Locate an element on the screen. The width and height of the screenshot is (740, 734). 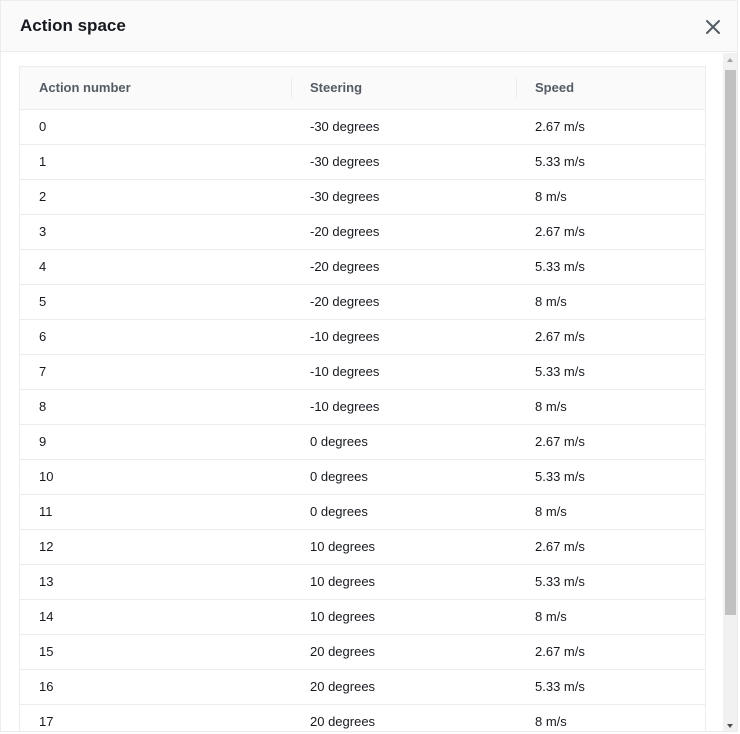
table-row: 14 10 degrees 8 m/s is located at coordinates (362, 617).